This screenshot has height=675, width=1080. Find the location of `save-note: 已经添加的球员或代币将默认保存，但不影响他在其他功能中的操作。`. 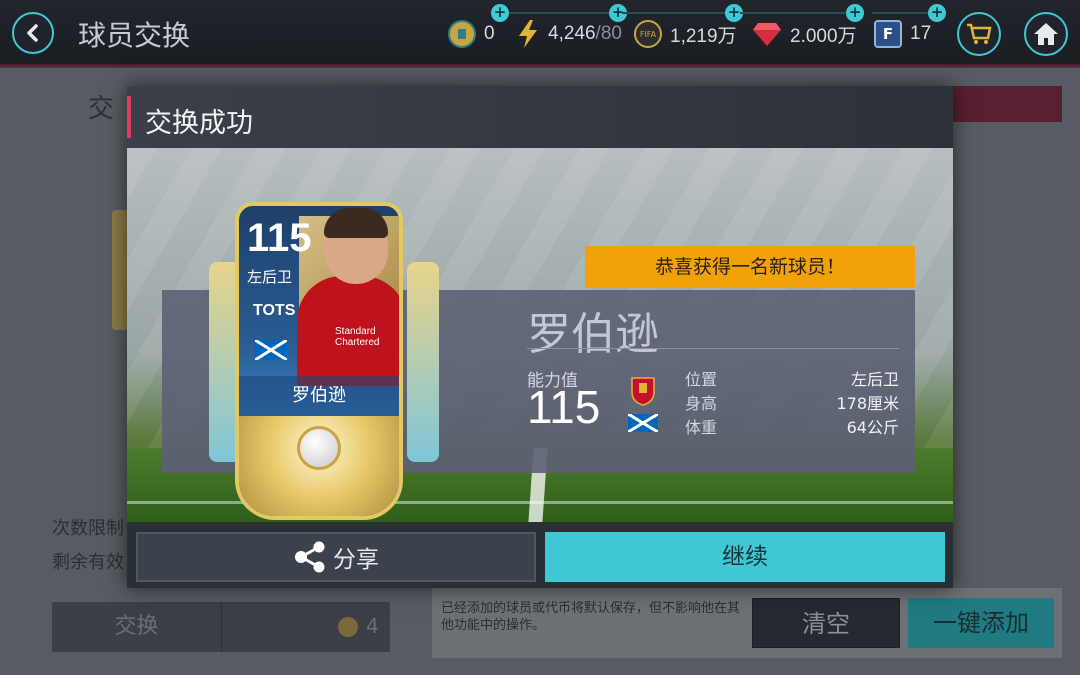

save-note: 已经添加的球员或代币将默认保存，但不影响他在其他功能中的操作。 is located at coordinates (591, 617).